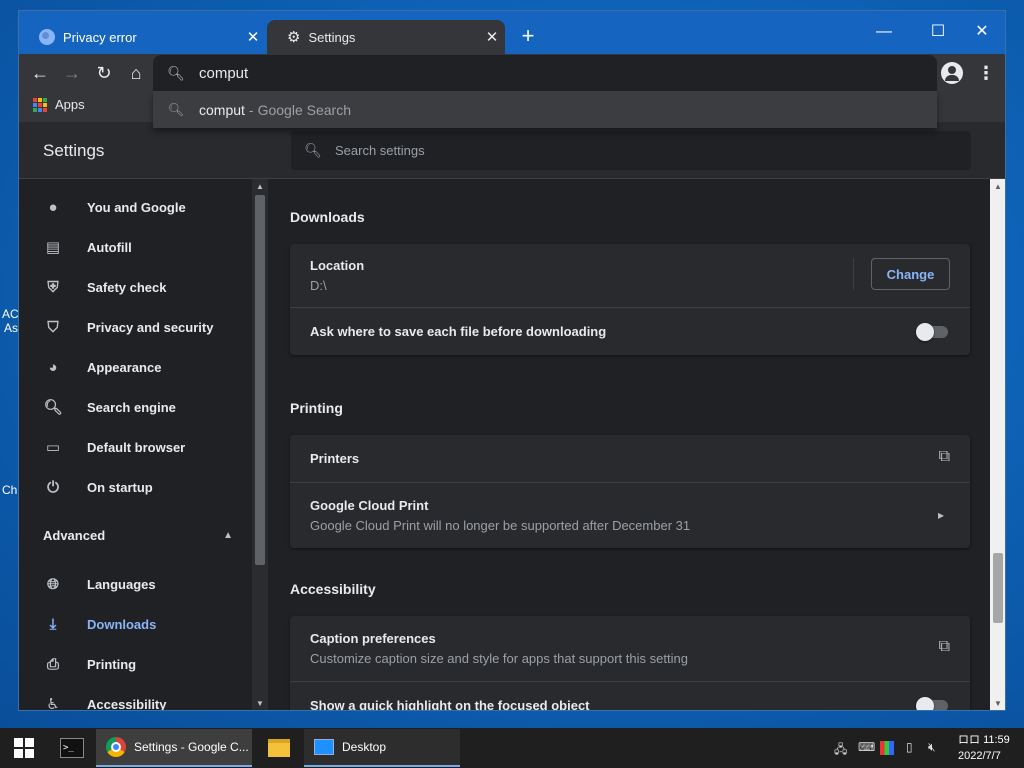  Describe the element at coordinates (952, 73) in the screenshot. I see `profile-avatar-icon` at that location.